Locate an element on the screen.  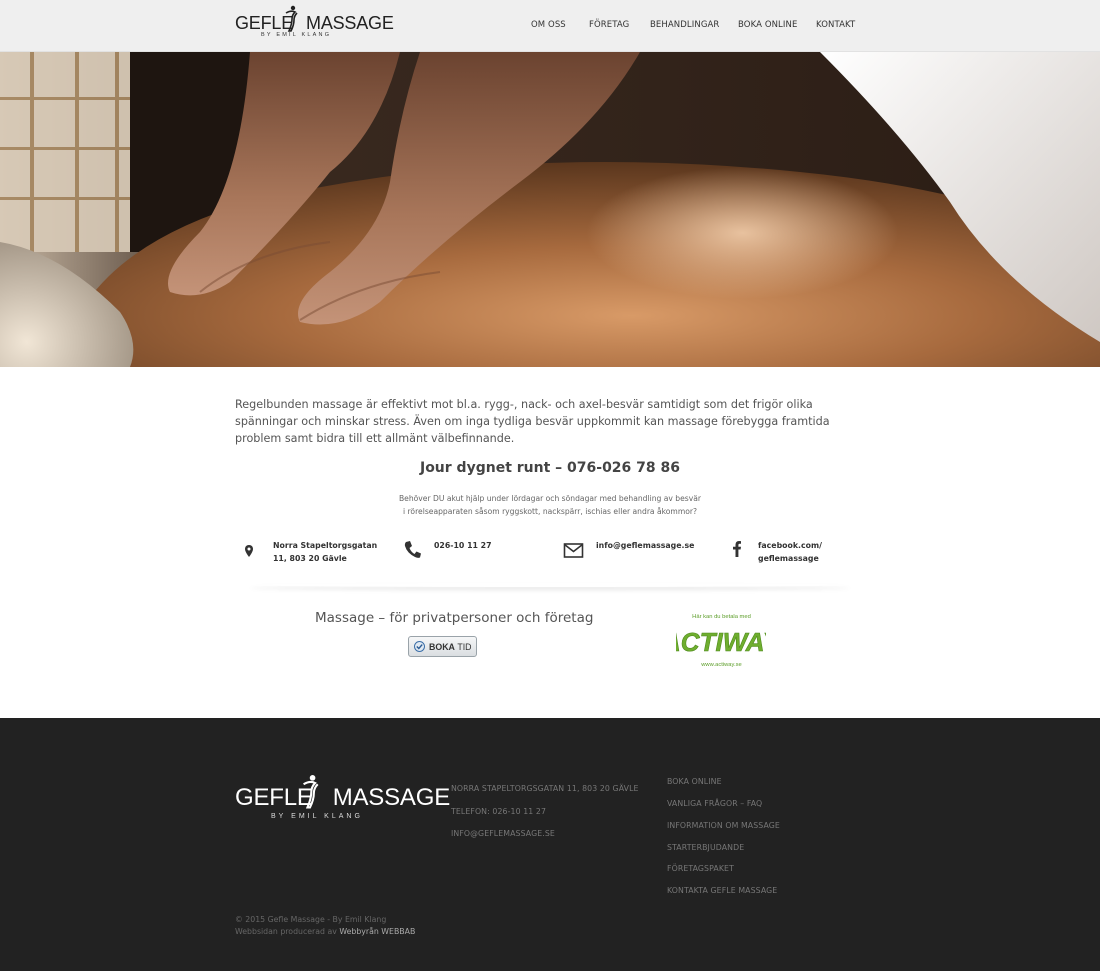
window-blinds is located at coordinates (75, 152).